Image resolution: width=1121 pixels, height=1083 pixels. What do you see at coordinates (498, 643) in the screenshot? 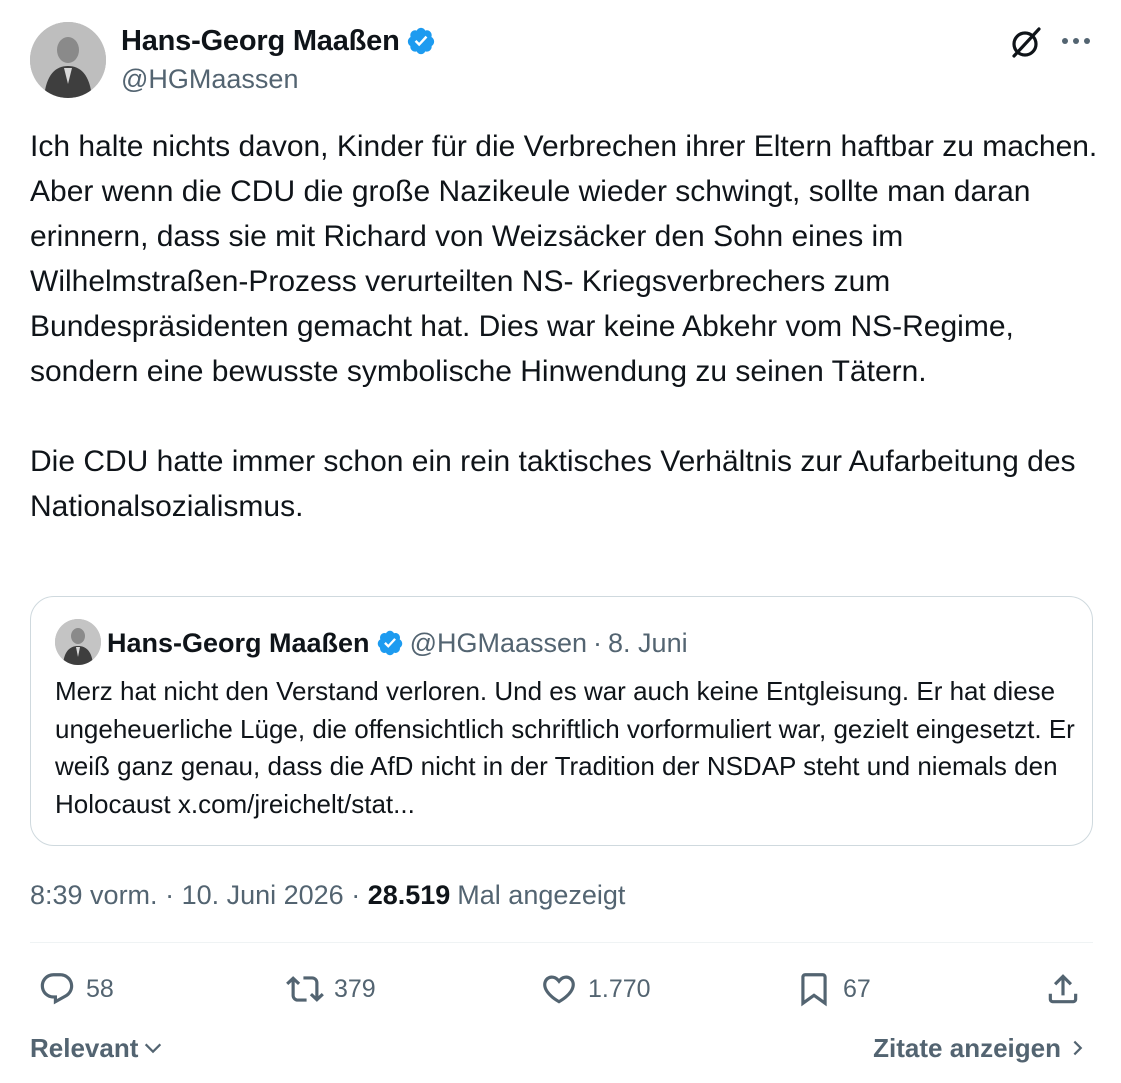
I see `quoted-author-handle: @HGMaassen` at bounding box center [498, 643].